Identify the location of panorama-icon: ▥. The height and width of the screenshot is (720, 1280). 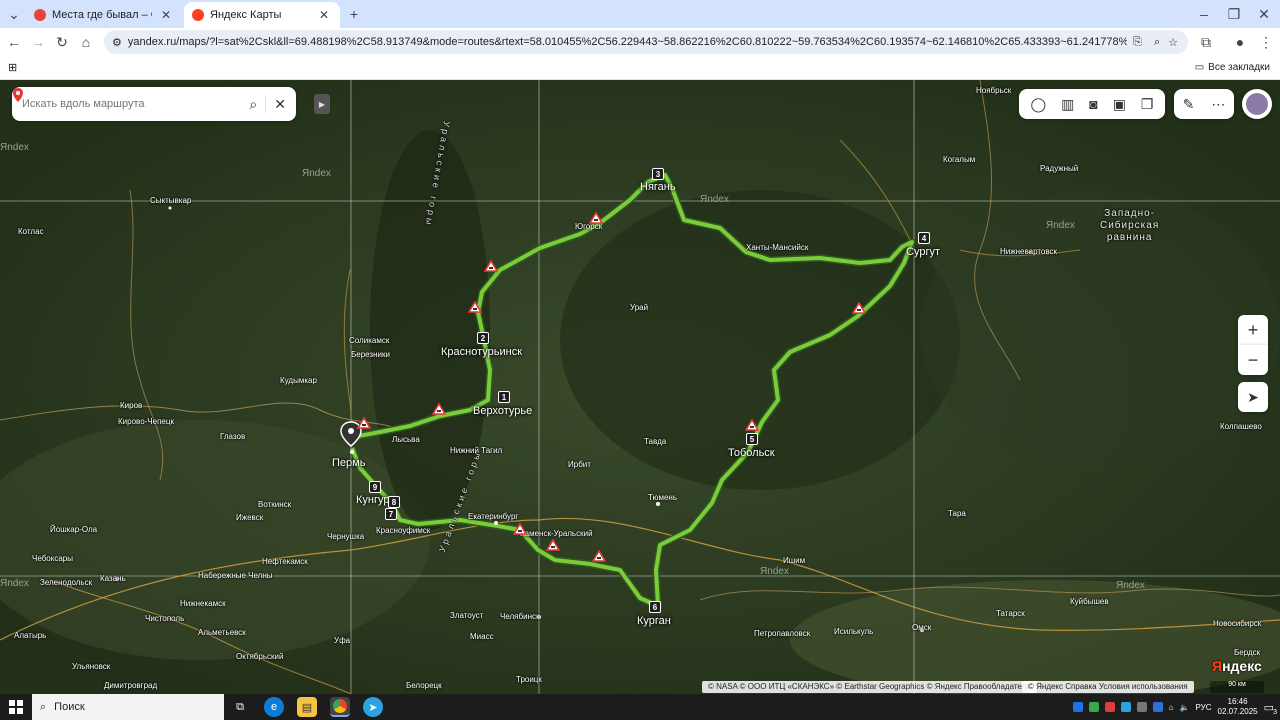
(1067, 104).